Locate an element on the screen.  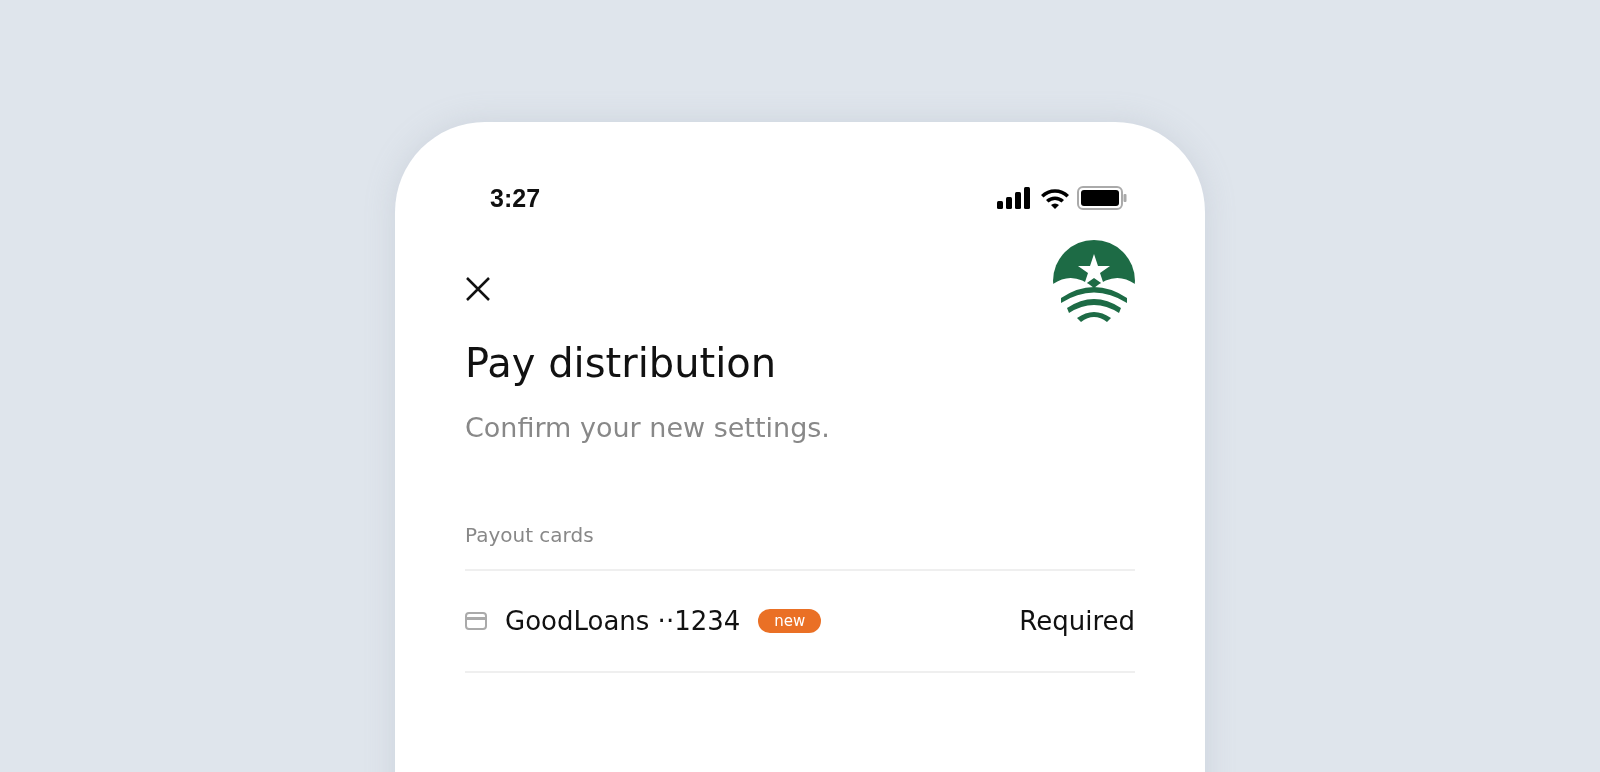
logo-icon is located at coordinates (1094, 281).